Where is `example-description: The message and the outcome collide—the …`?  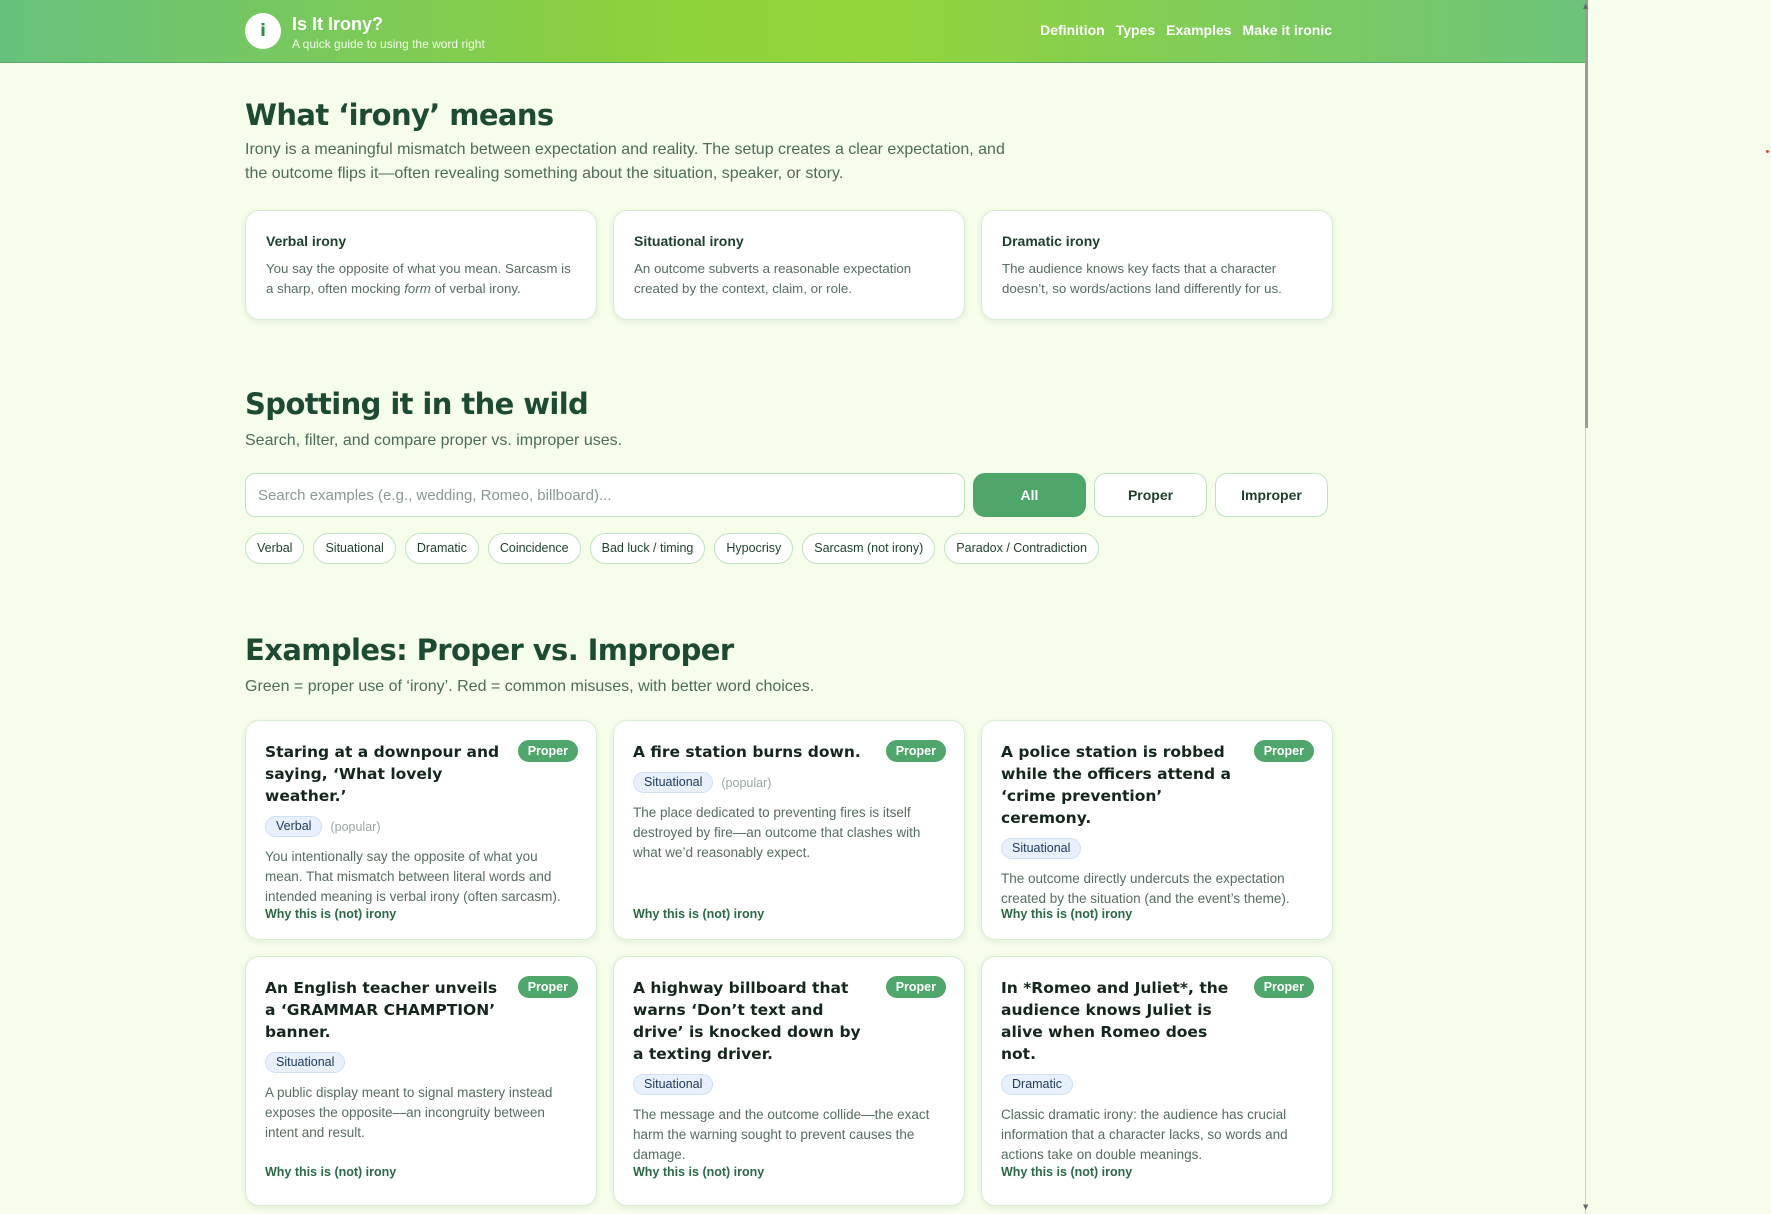
example-description: The message and the outcome collide—the … is located at coordinates (781, 1134).